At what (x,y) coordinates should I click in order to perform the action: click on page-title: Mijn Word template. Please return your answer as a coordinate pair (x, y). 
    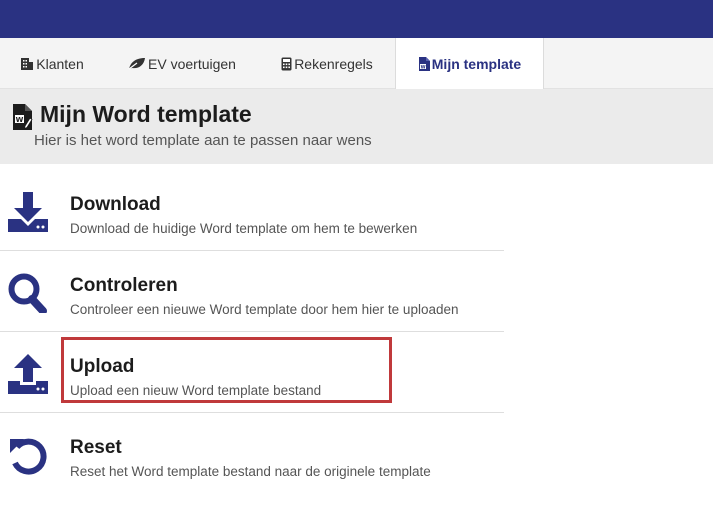
    Looking at the image, I should click on (146, 114).